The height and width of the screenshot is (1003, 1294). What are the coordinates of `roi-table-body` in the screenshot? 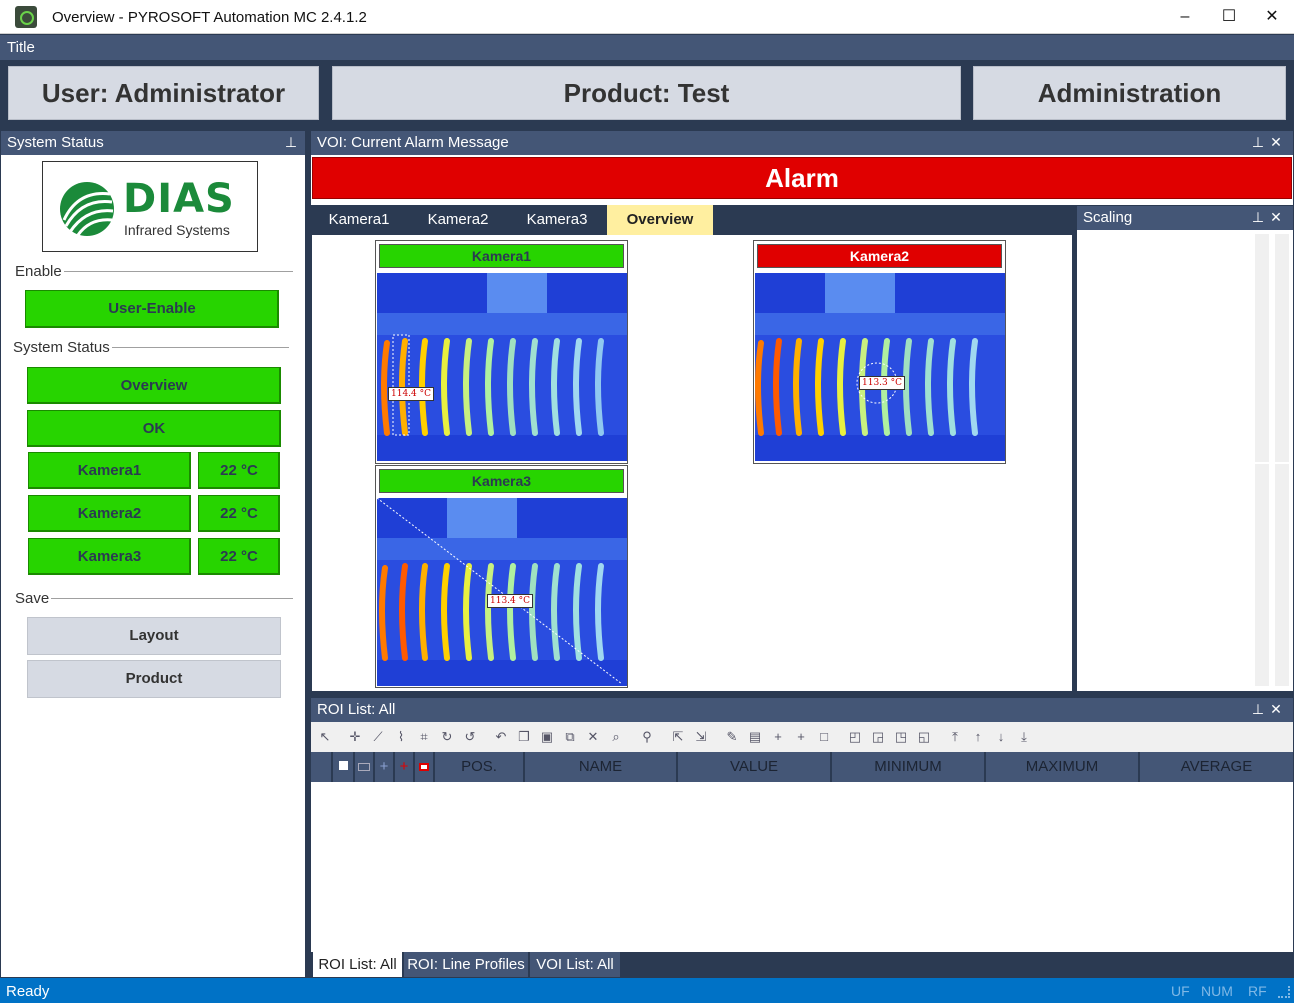 It's located at (802, 867).